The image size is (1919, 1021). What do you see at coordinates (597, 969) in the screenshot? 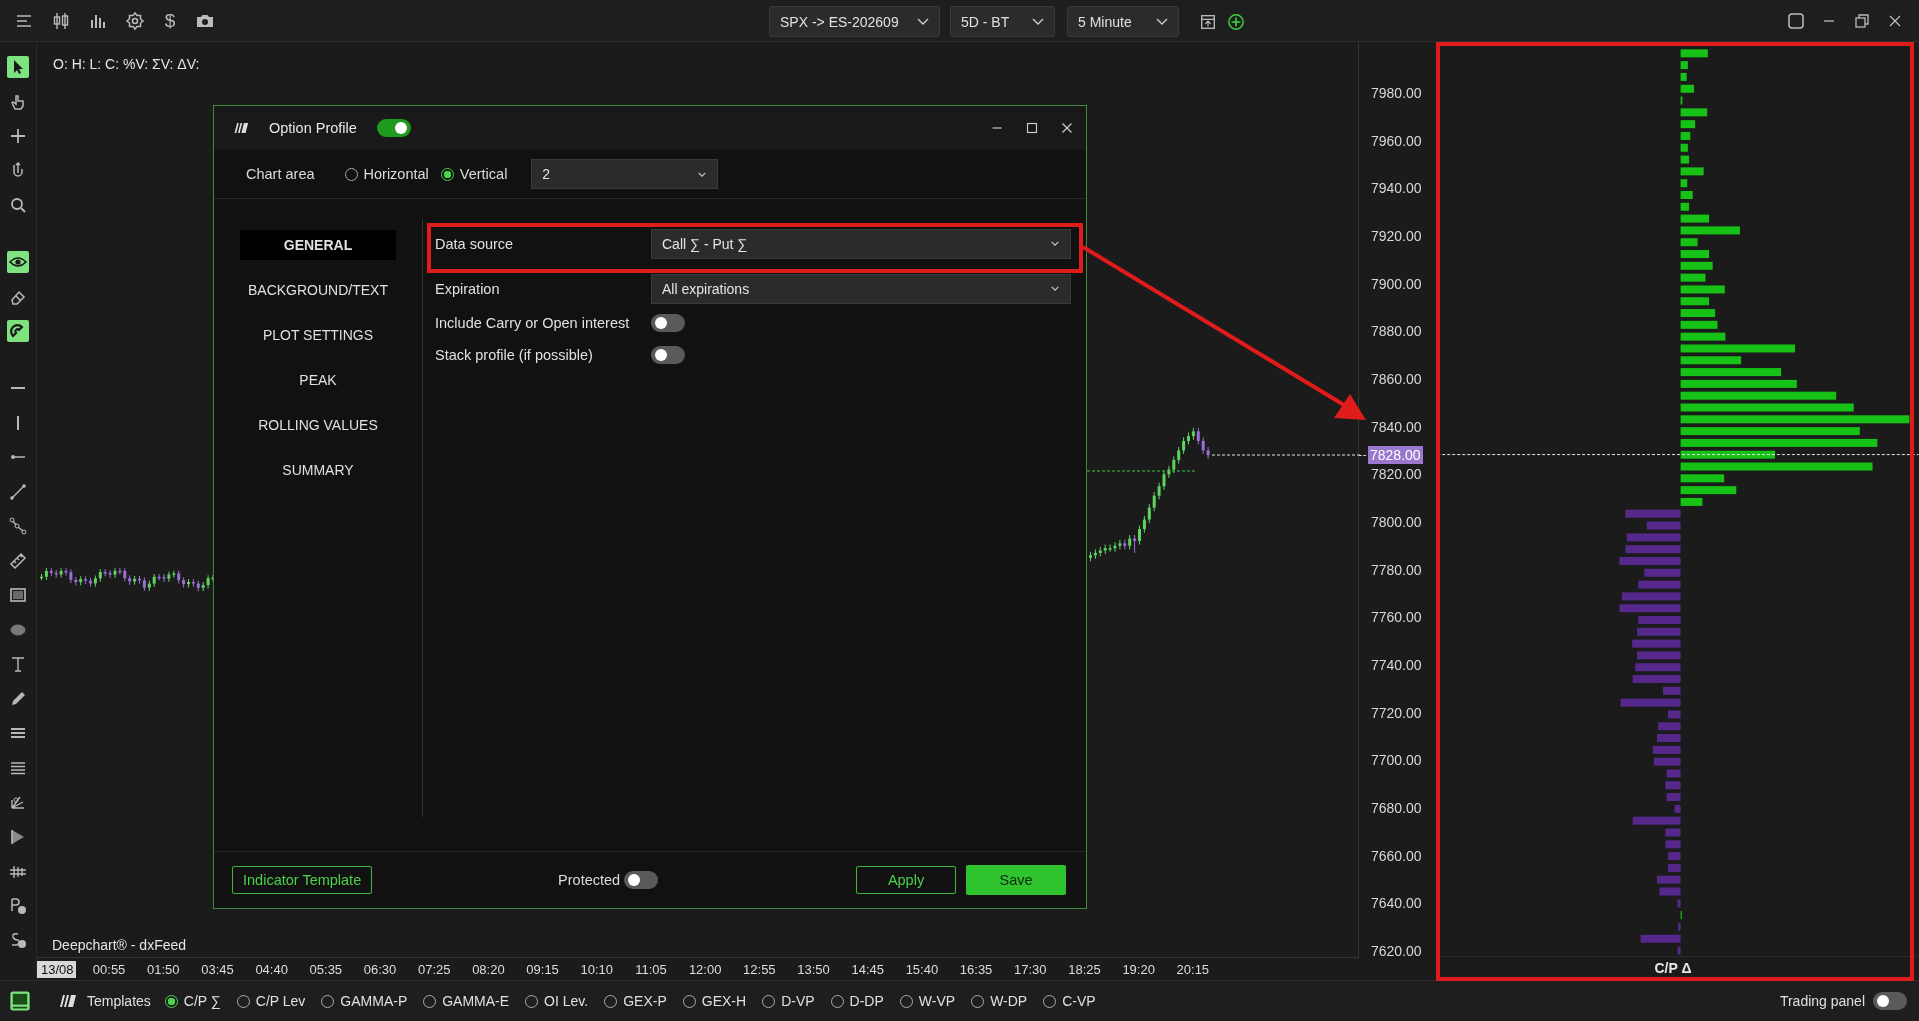
I see `time-label: 10:10` at bounding box center [597, 969].